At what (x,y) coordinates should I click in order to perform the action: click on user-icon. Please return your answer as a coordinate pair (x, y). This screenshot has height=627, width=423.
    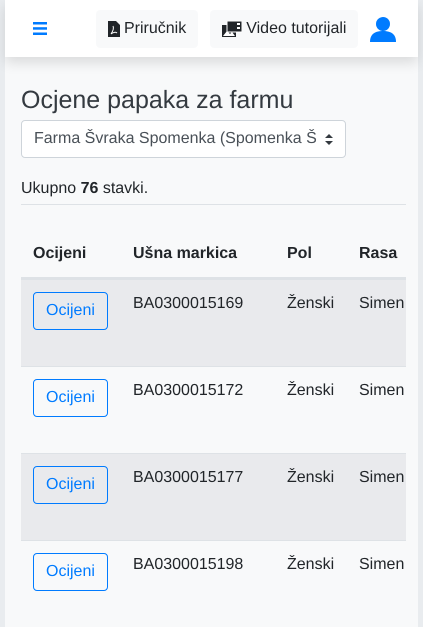
    Looking at the image, I should click on (383, 29).